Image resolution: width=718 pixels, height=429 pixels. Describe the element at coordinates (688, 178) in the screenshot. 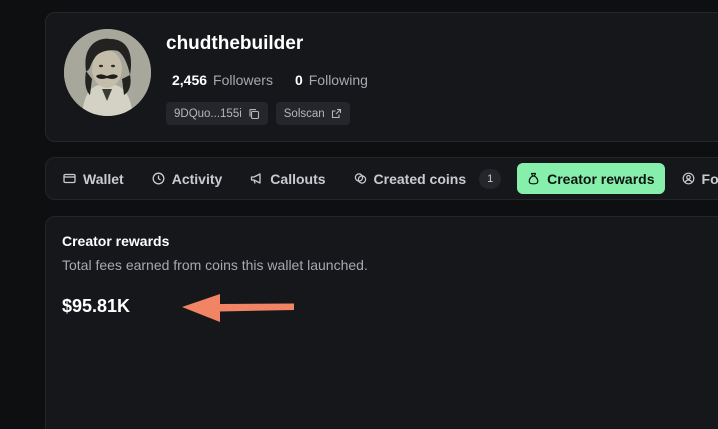

I see `user-circle-icon` at that location.